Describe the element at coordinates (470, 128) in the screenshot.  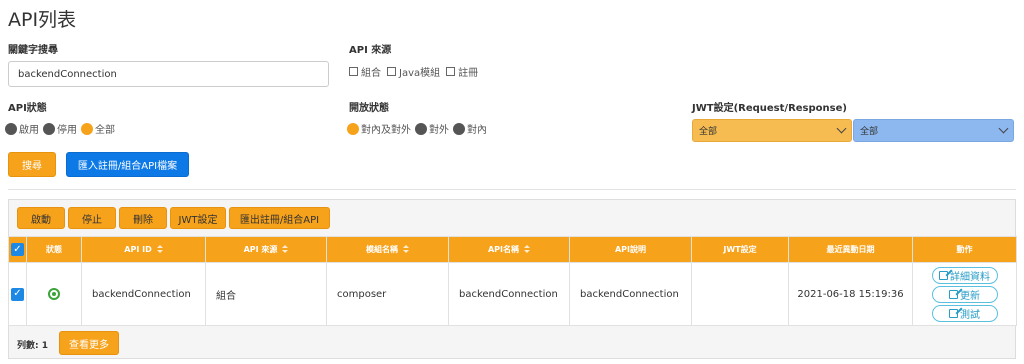
I see `open-option-internal: 對內` at that location.